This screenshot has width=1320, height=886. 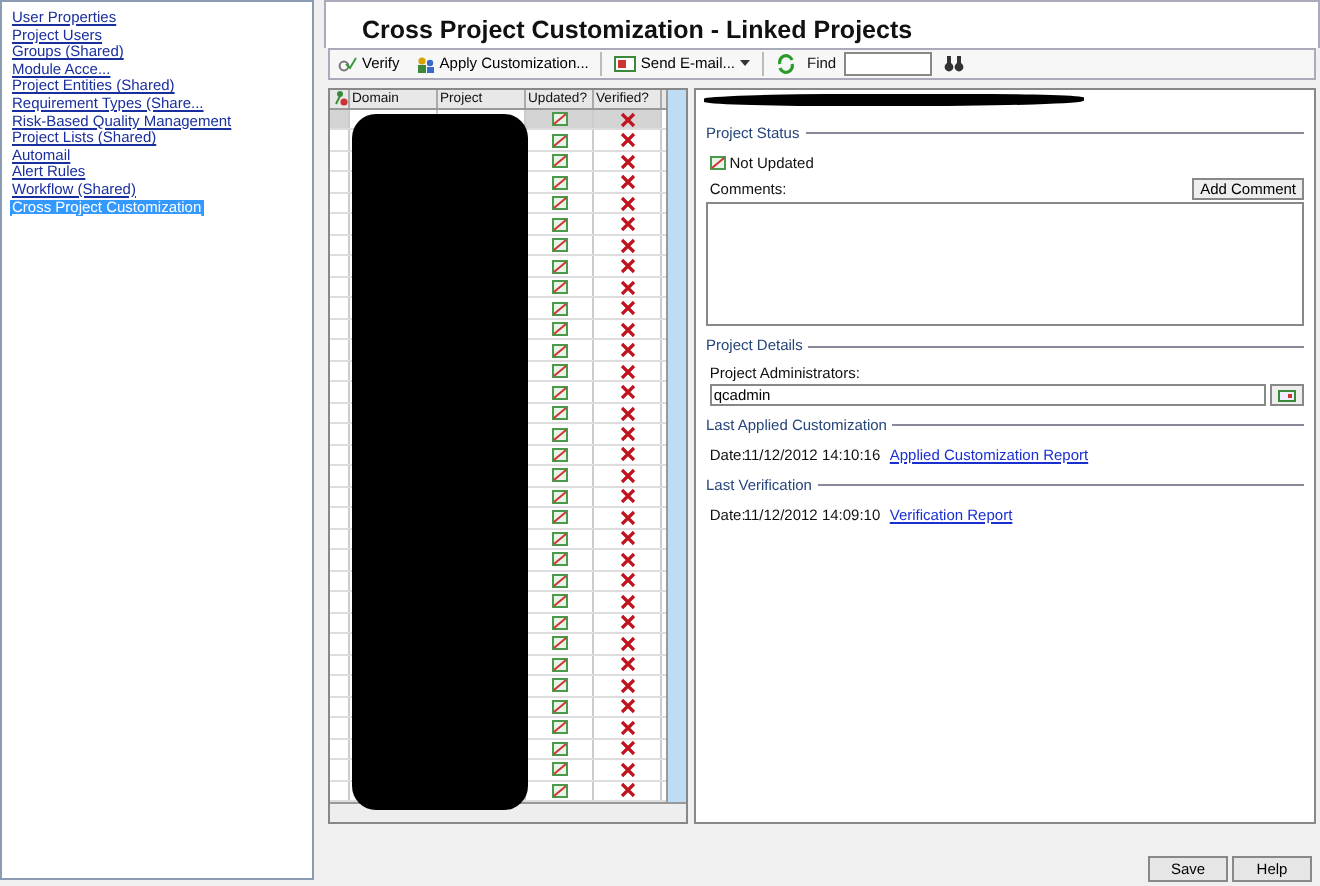 I want to click on binoculars-icon, so click(x=954, y=64).